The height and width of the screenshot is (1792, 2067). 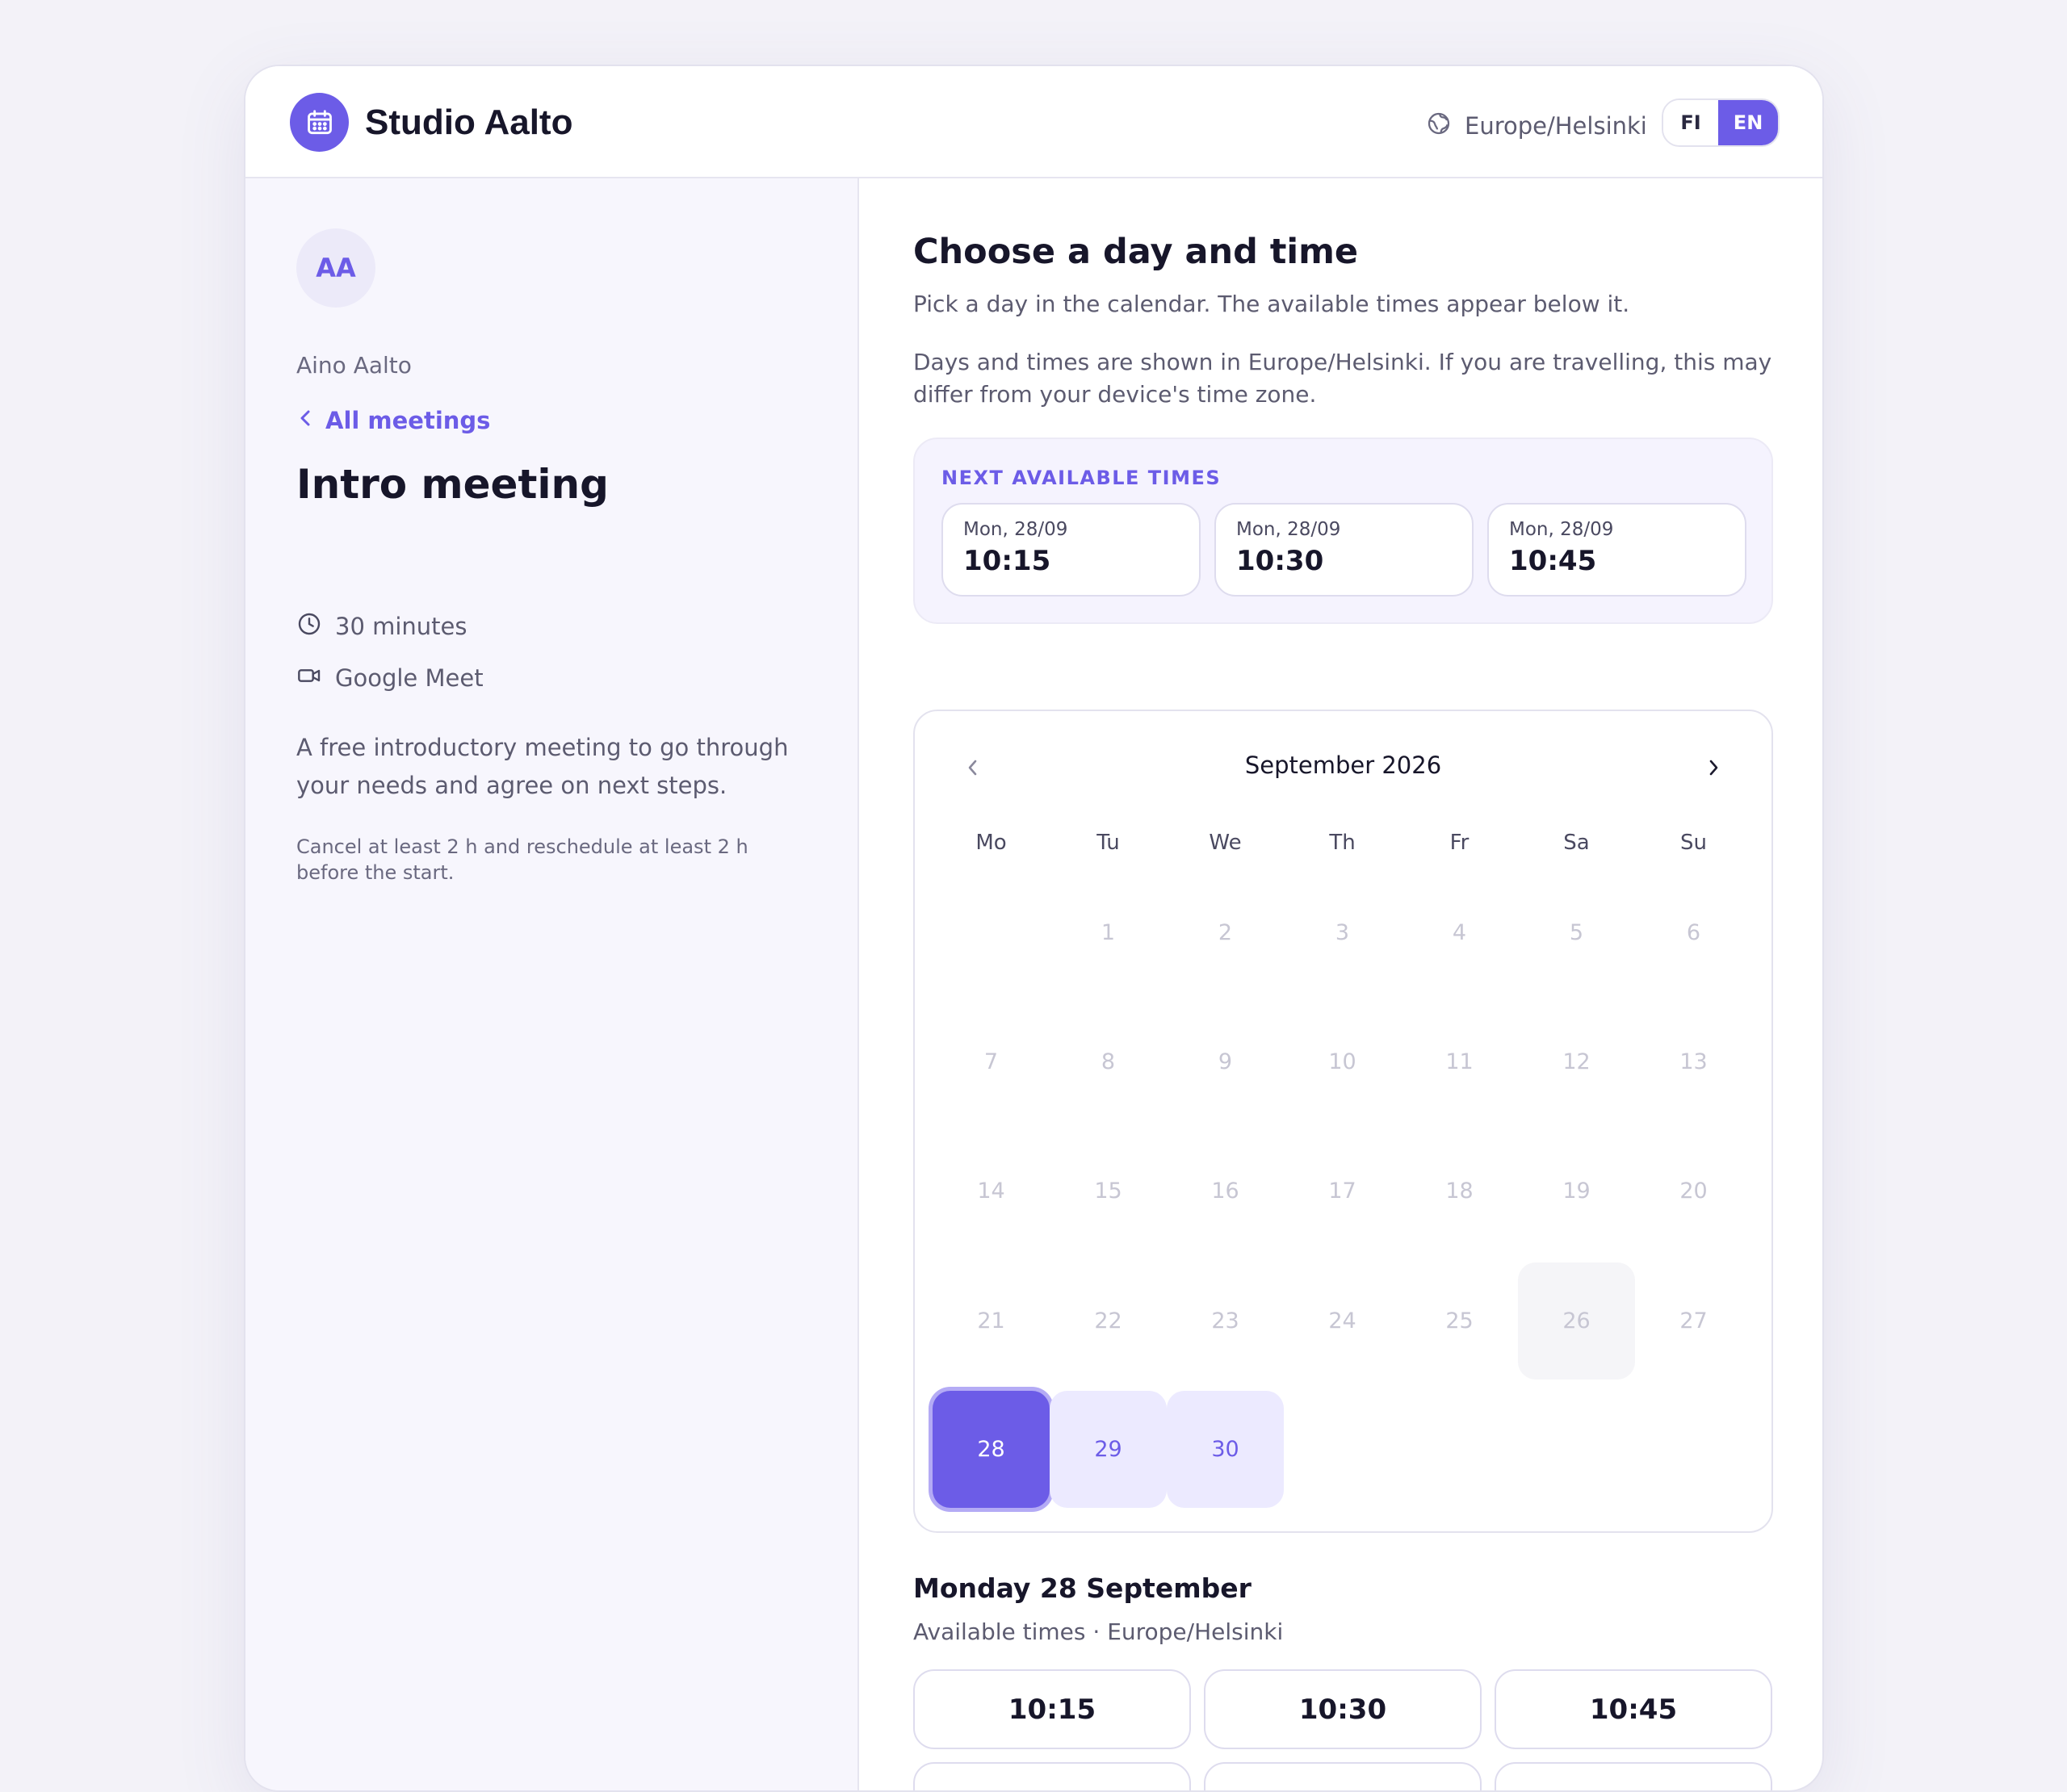 I want to click on calendar-day: 15, so click(x=1108, y=1191).